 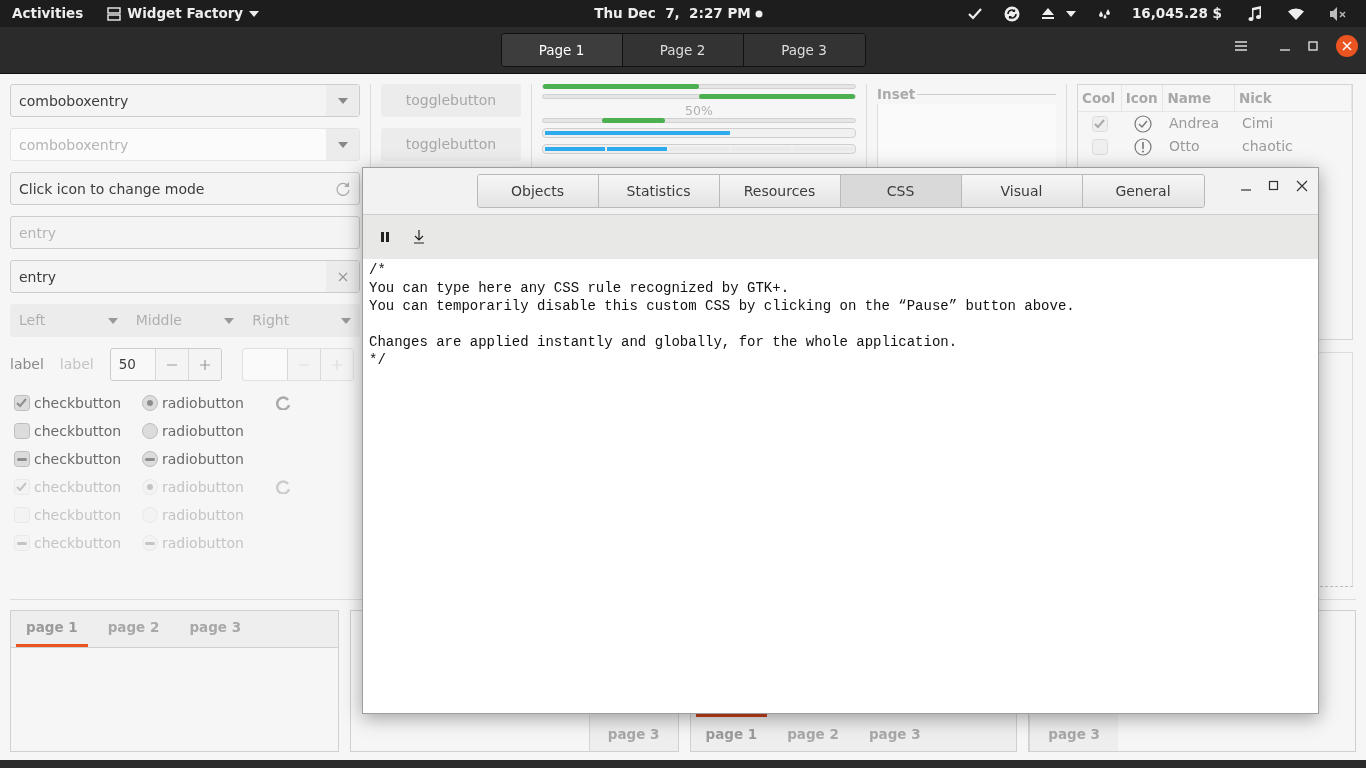 What do you see at coordinates (1267, 147) in the screenshot?
I see `table-cell-text: chaotic` at bounding box center [1267, 147].